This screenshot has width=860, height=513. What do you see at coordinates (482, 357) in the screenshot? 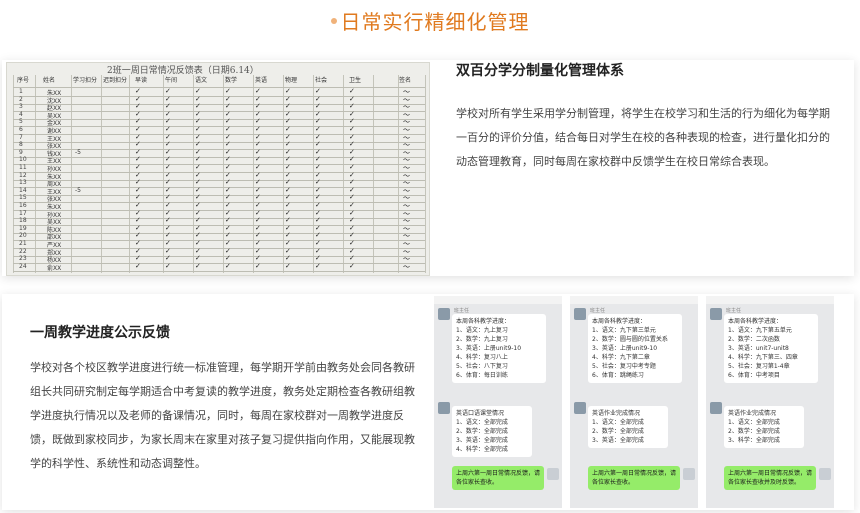
I see `chat-bubble-line: 4、科学：复习八上` at bounding box center [482, 357].